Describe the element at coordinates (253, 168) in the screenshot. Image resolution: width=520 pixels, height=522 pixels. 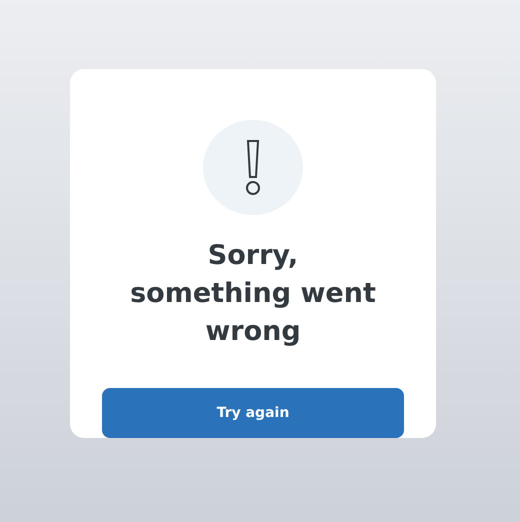
I see `exclamation-icon` at that location.